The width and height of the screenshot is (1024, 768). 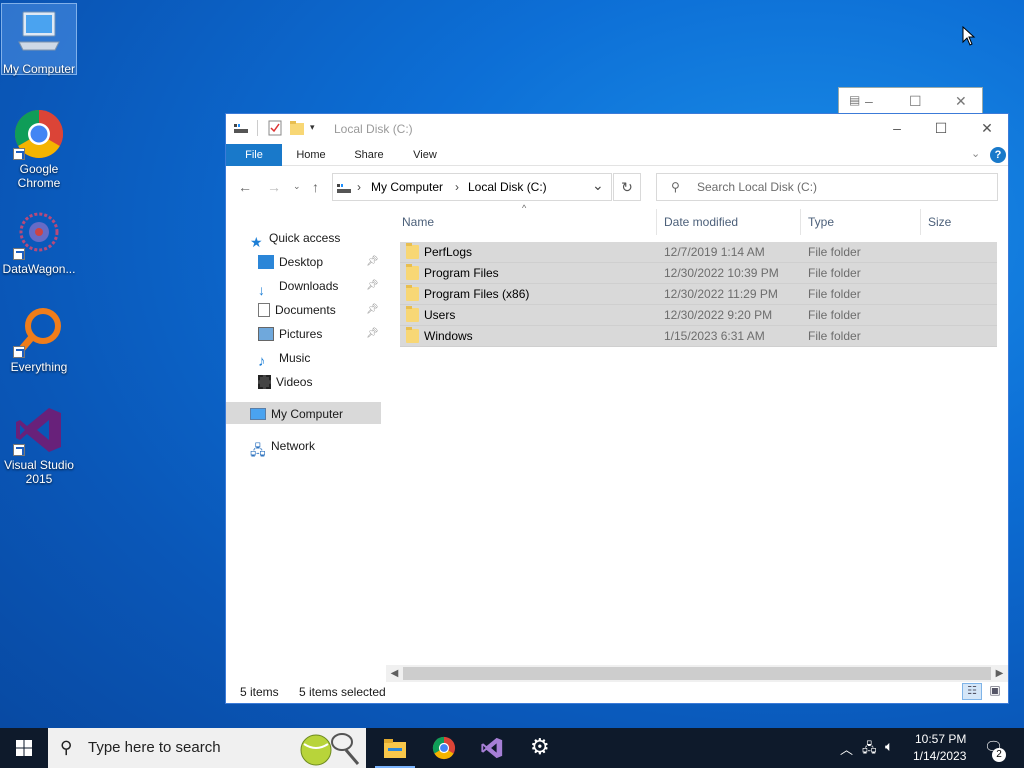 I want to click on horizontal-scrollbar: ◀ ▶, so click(x=697, y=673).